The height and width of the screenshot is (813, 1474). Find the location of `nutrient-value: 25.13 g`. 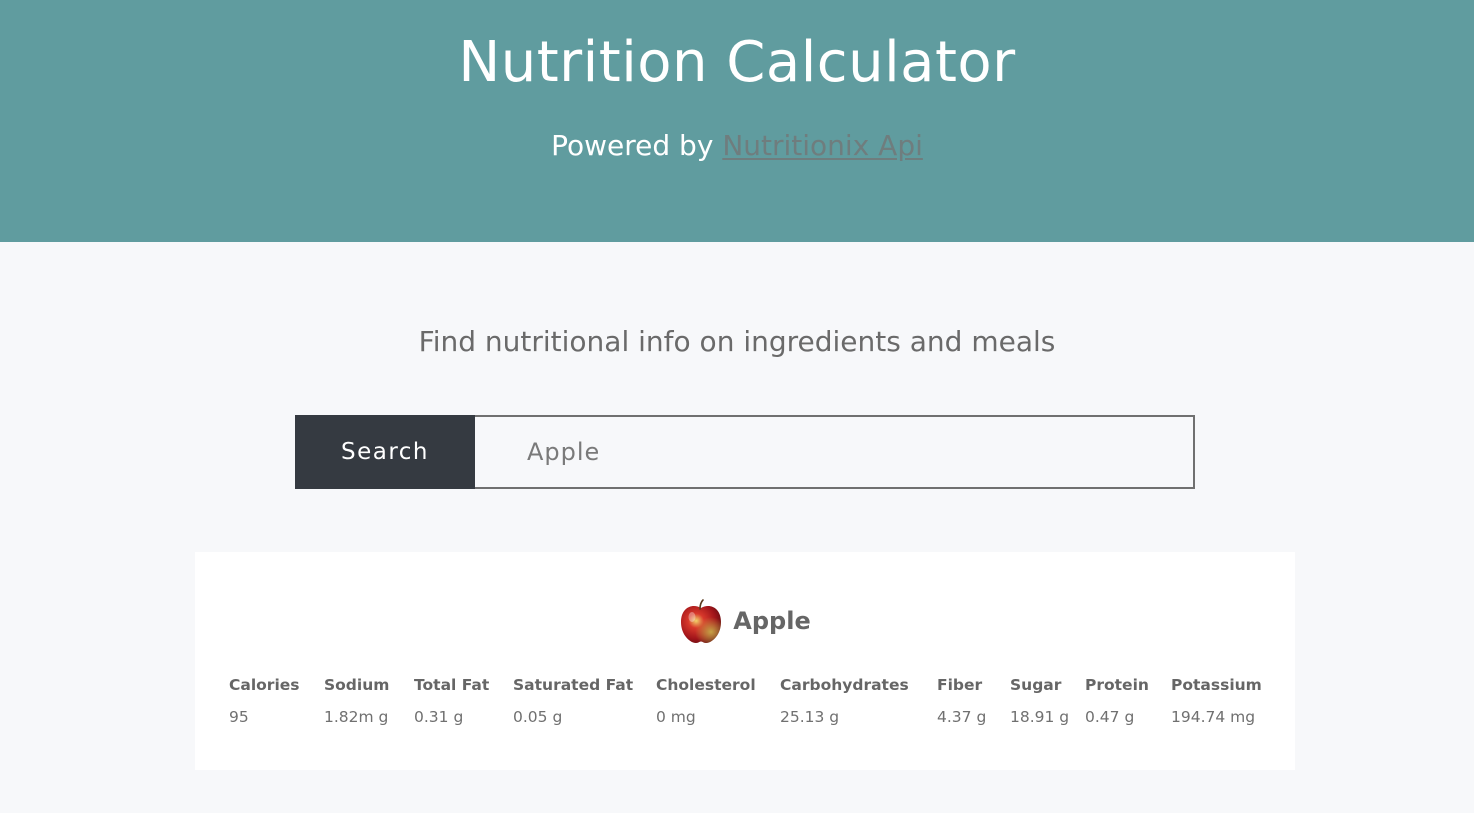

nutrient-value: 25.13 g is located at coordinates (810, 717).